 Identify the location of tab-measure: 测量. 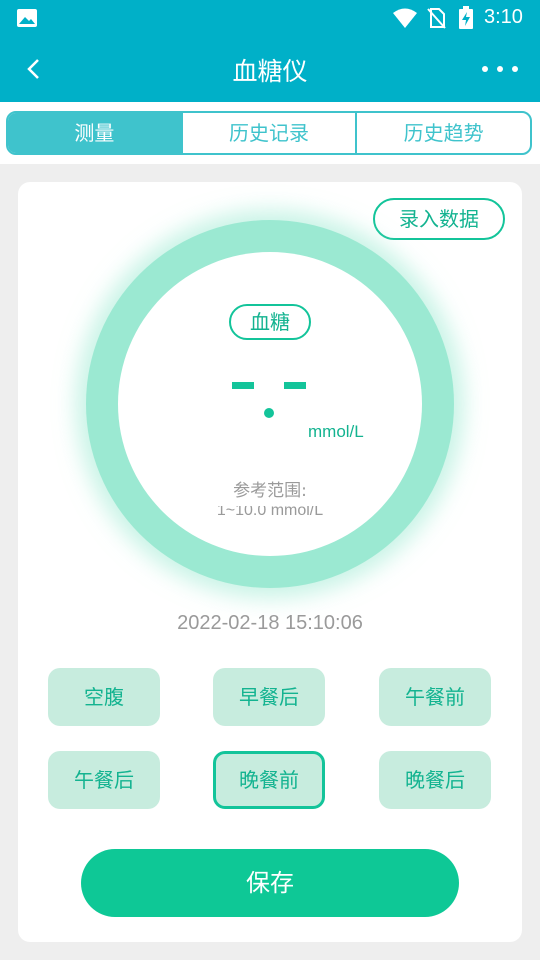
(94, 133).